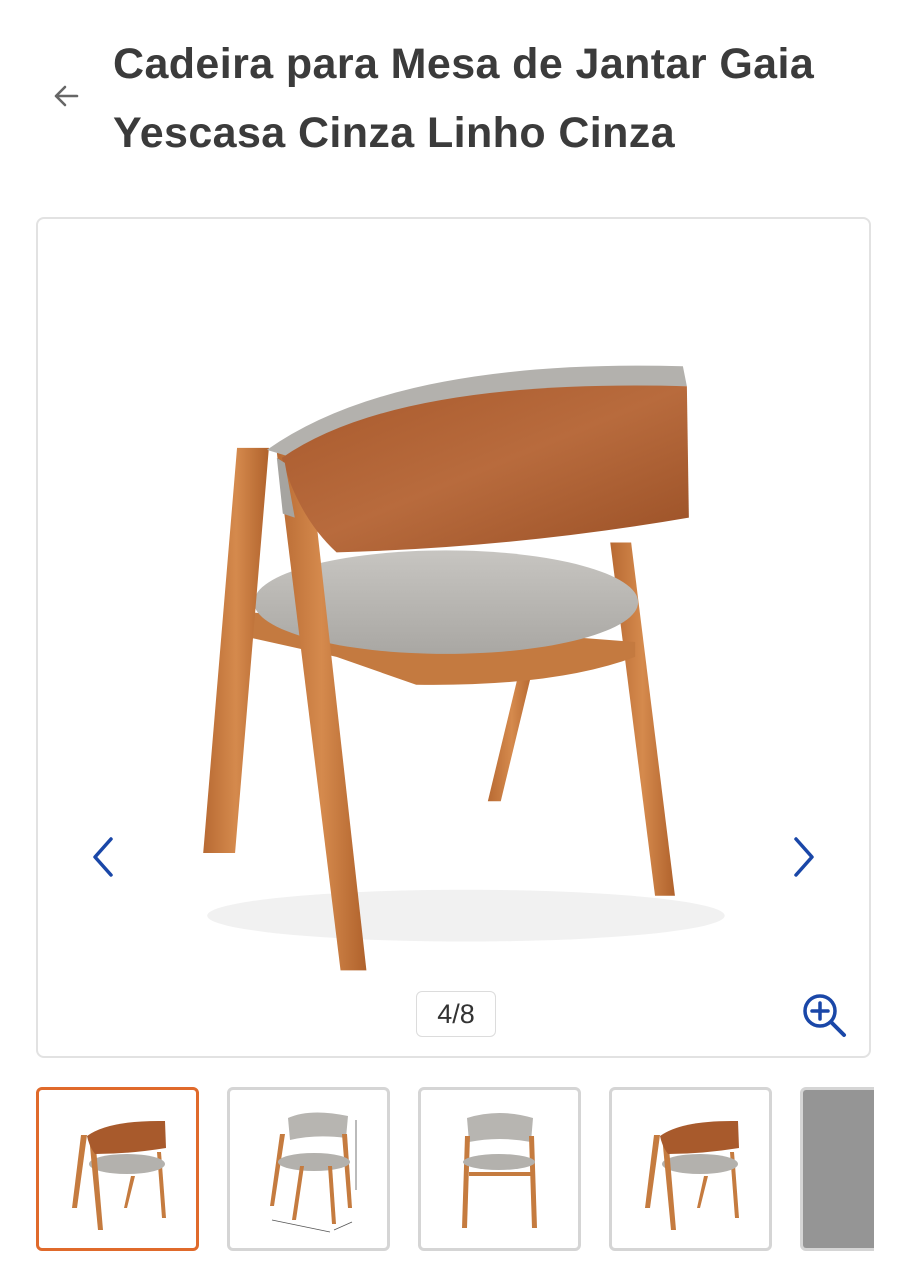 This screenshot has height=1280, width=909. I want to click on next-image-button, so click(804, 857).